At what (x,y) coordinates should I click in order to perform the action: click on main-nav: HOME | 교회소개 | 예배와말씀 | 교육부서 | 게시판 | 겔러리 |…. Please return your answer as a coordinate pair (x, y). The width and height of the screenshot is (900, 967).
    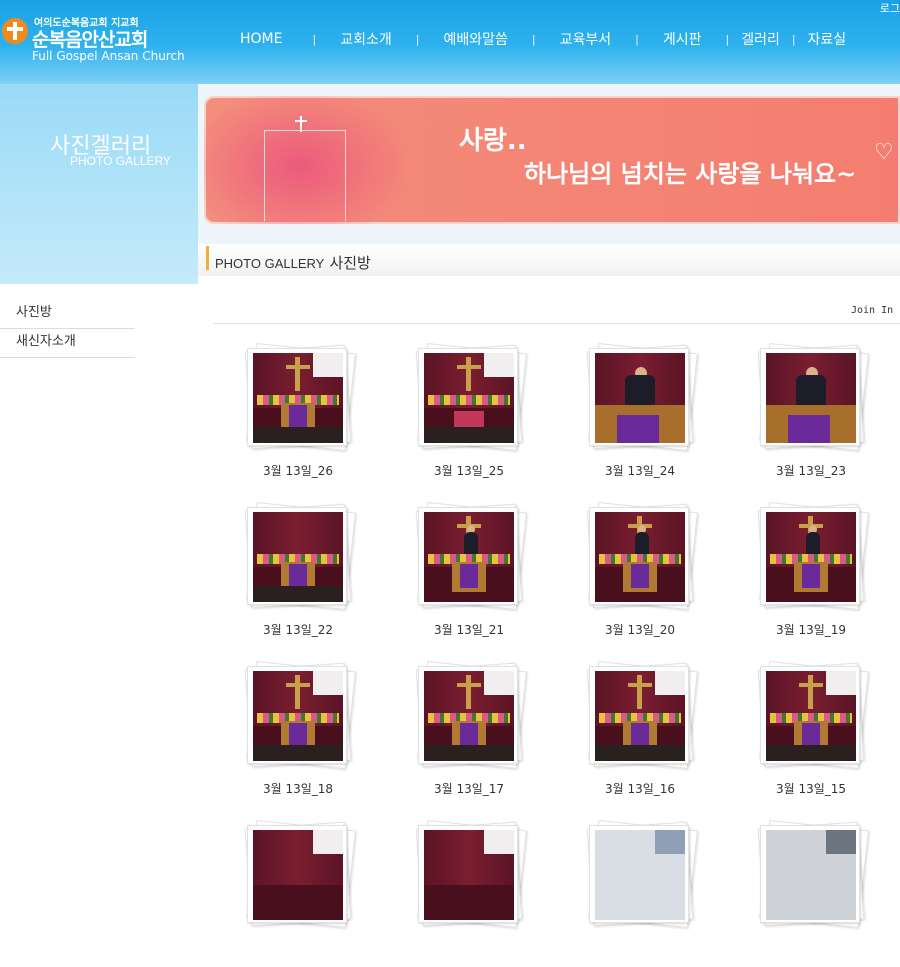
    Looking at the image, I should click on (543, 39).